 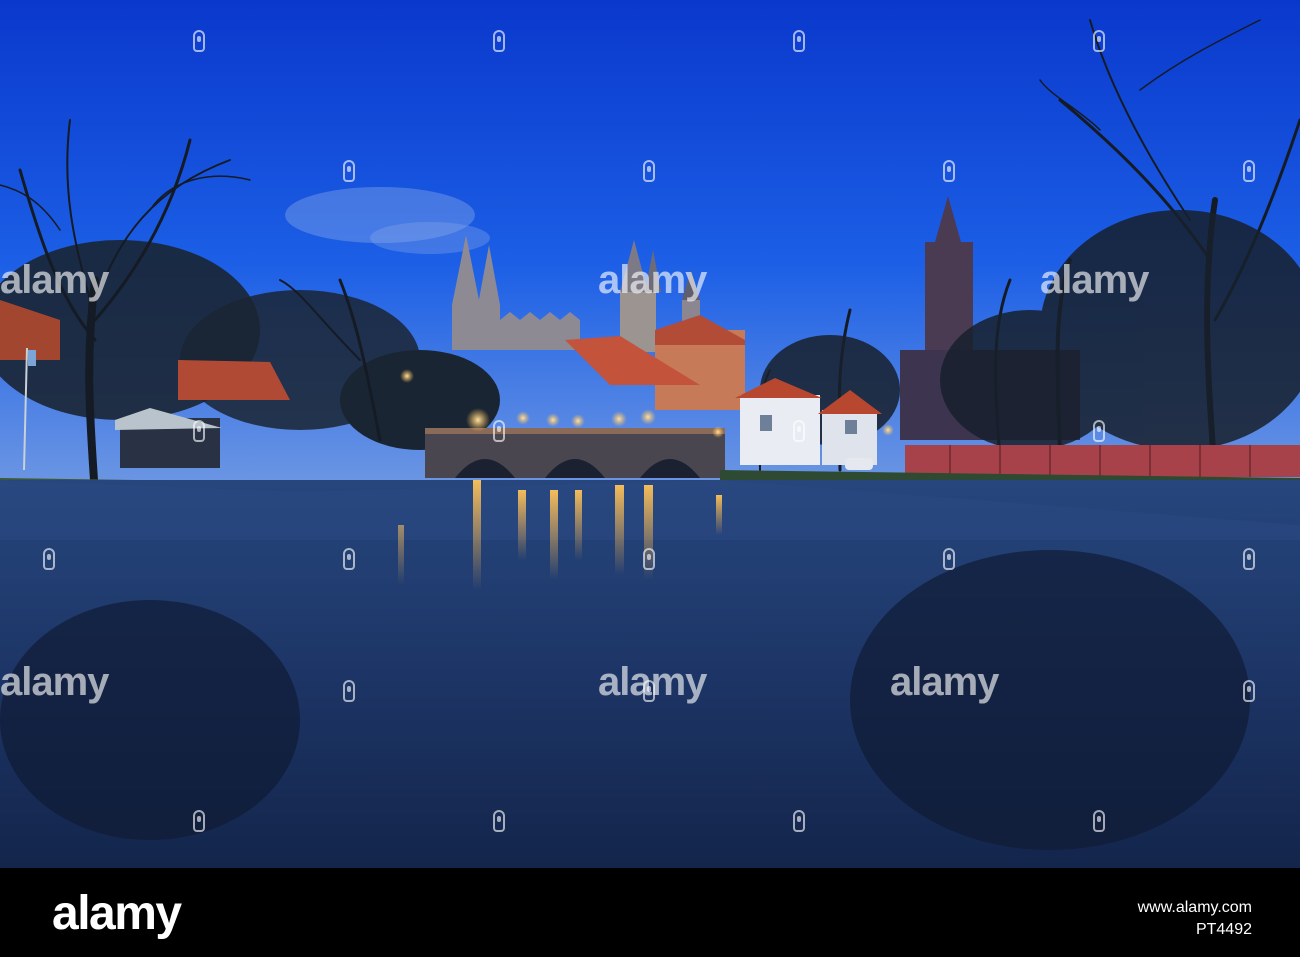 What do you see at coordinates (859, 464) in the screenshot?
I see `car` at bounding box center [859, 464].